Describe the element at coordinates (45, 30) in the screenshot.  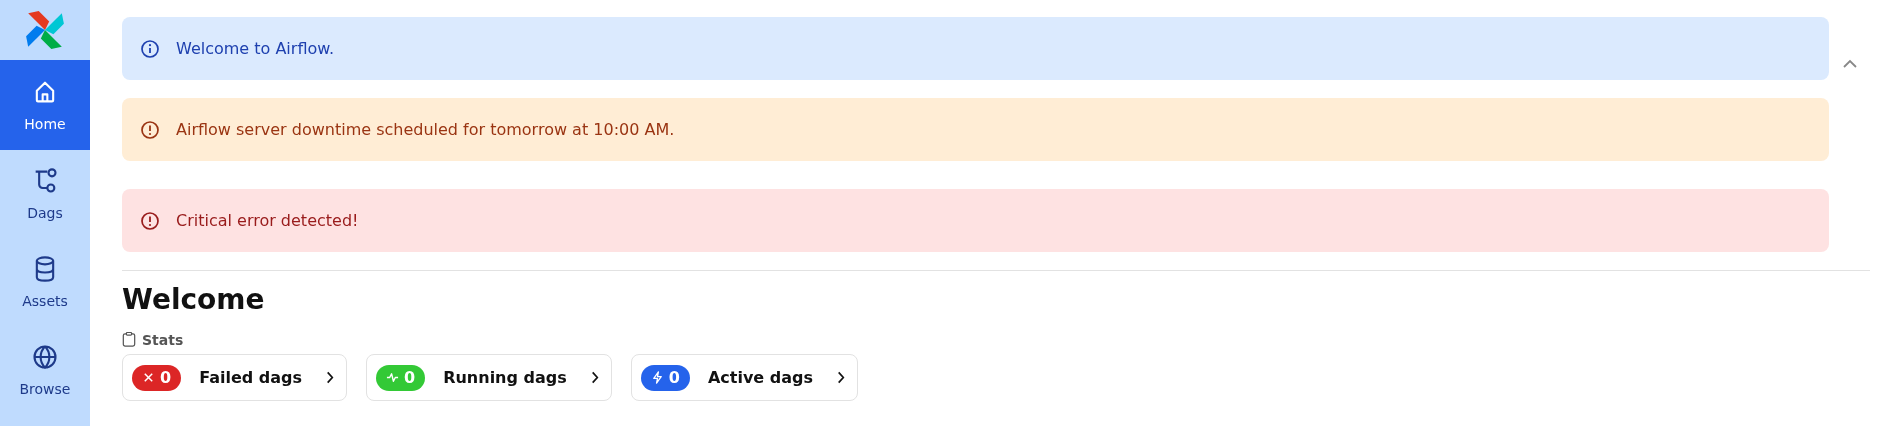
I see `pinwheel-logo` at that location.